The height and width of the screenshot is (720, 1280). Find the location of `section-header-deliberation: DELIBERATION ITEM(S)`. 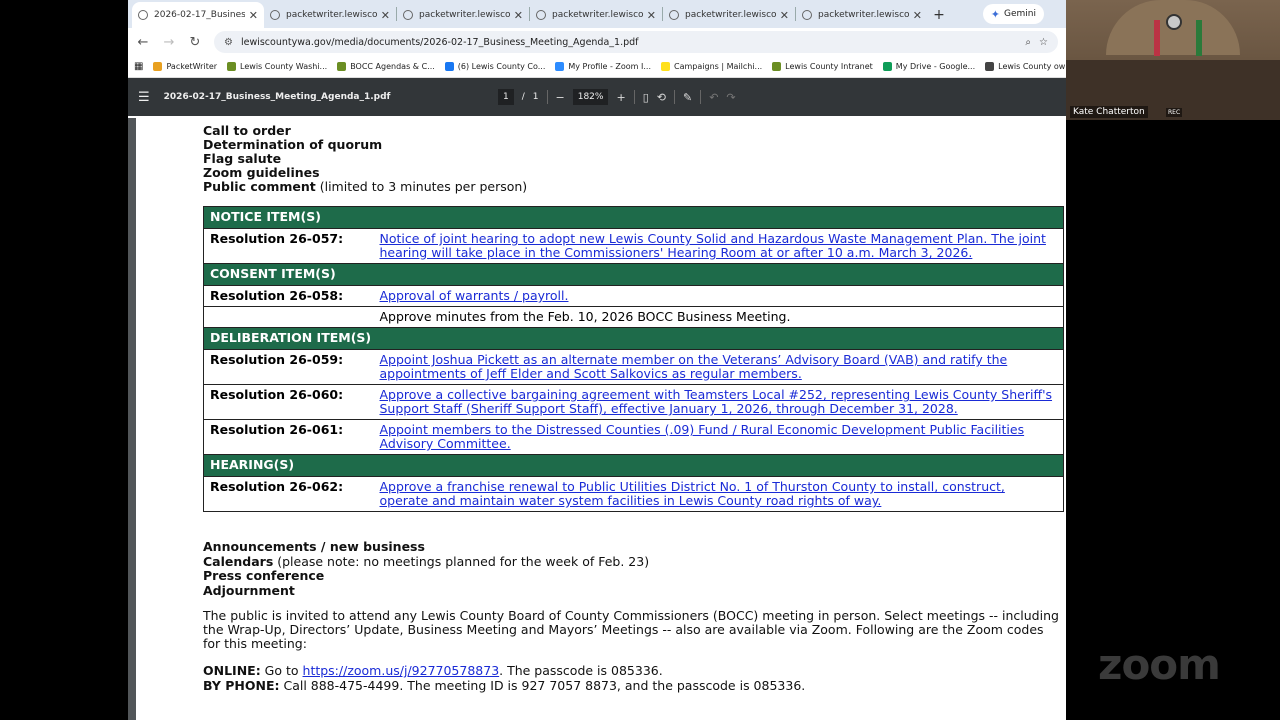

section-header-deliberation: DELIBERATION ITEM(S) is located at coordinates (633, 338).